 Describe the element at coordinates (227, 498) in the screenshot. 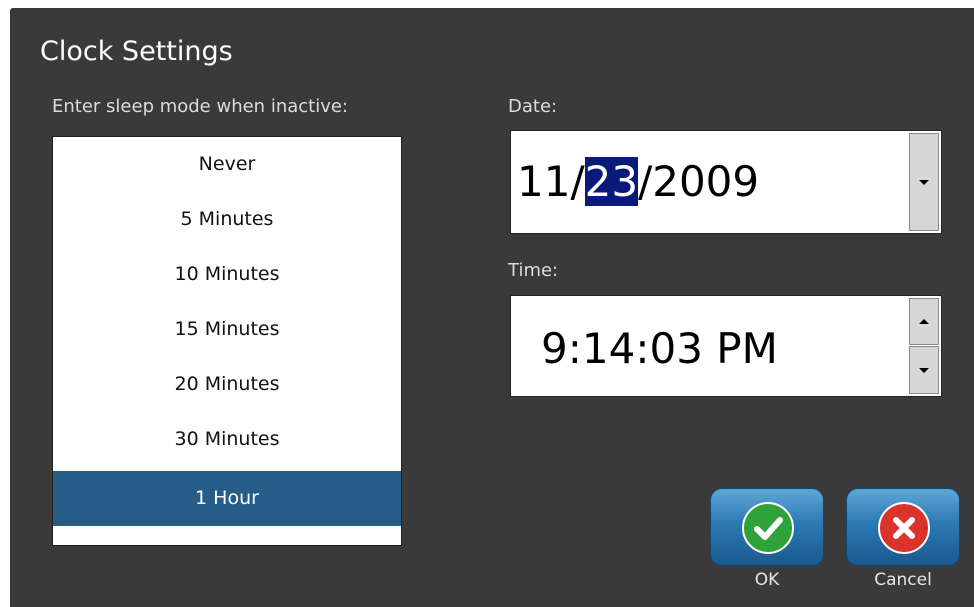

I see `list-item-1-hour: 1 Hour` at that location.